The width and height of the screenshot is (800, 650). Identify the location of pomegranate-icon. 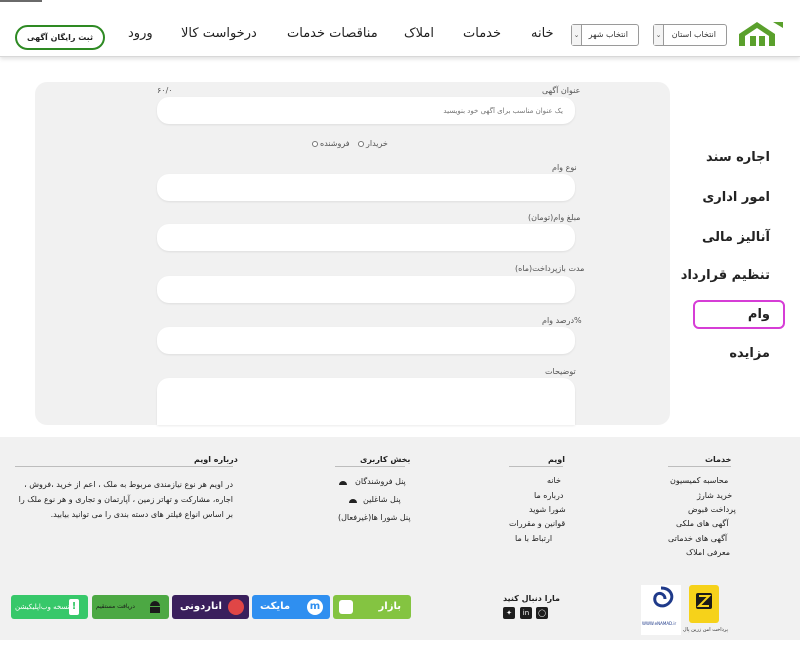
(236, 607).